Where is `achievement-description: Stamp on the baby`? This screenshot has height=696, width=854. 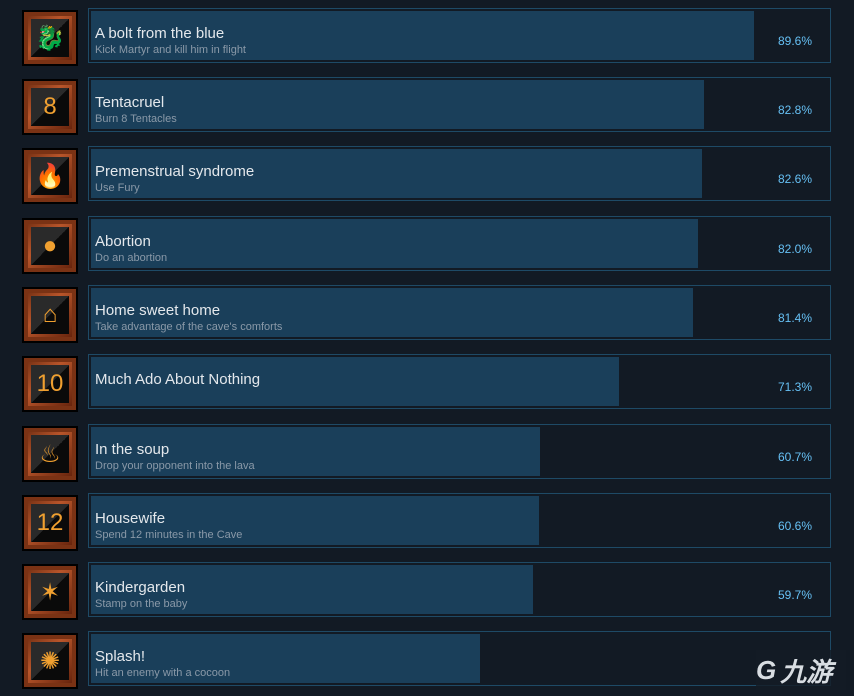
achievement-description: Stamp on the baby is located at coordinates (141, 604).